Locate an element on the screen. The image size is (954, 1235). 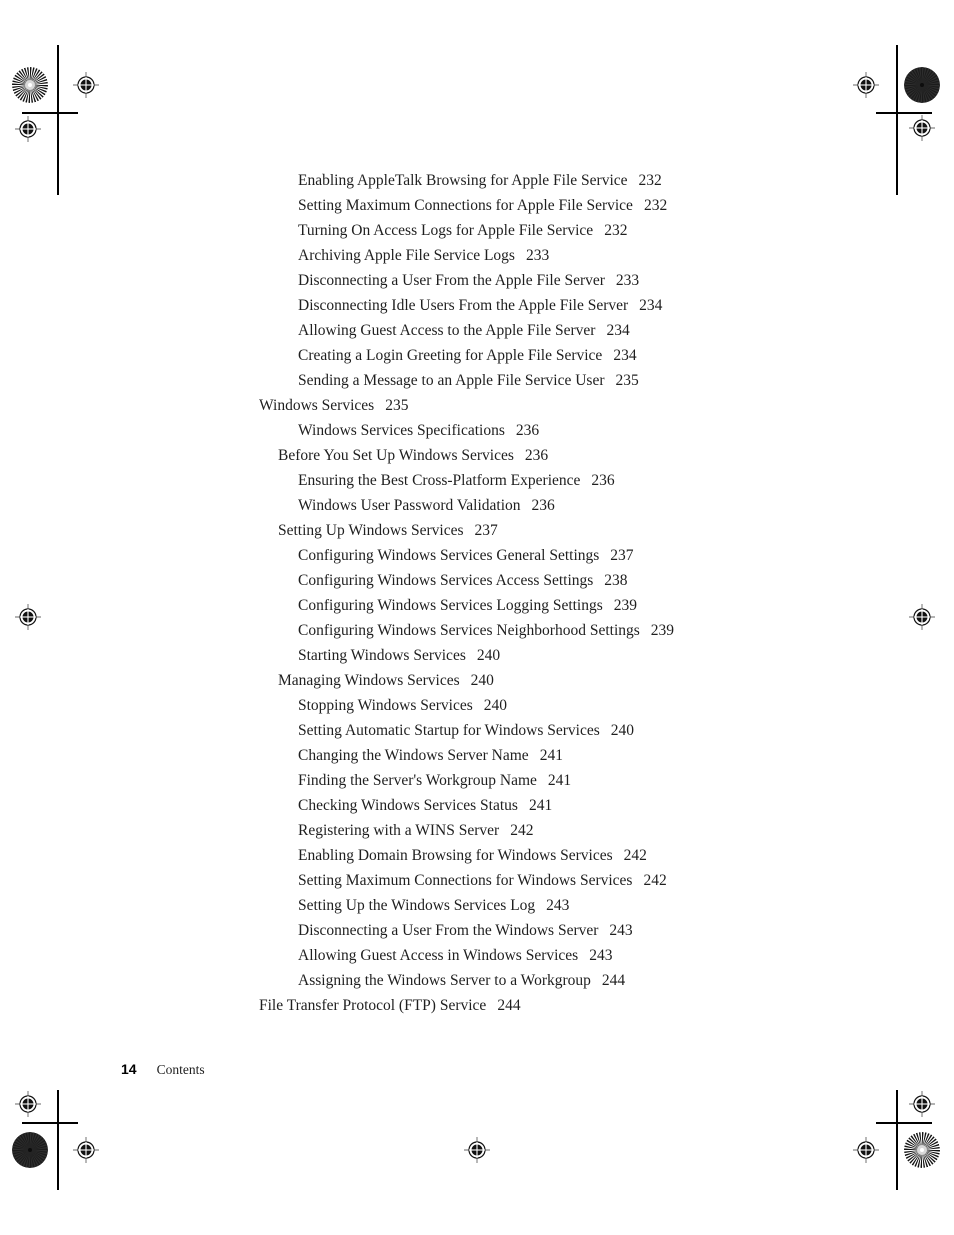
toc-entry: Windows User Password Validation 236 is located at coordinates (477, 505).